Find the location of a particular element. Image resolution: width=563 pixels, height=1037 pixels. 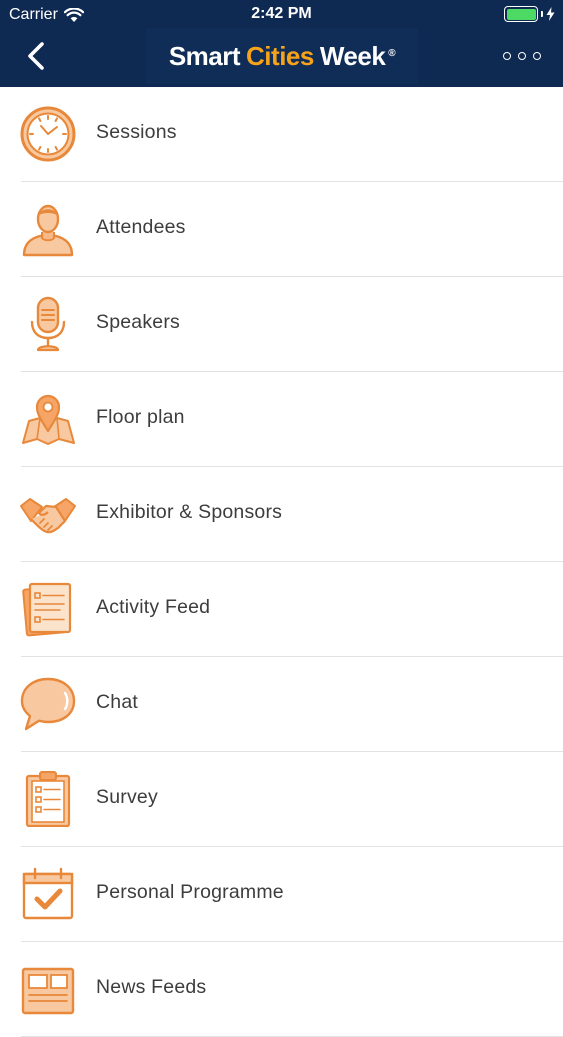

battery-indicator is located at coordinates (529, 14).